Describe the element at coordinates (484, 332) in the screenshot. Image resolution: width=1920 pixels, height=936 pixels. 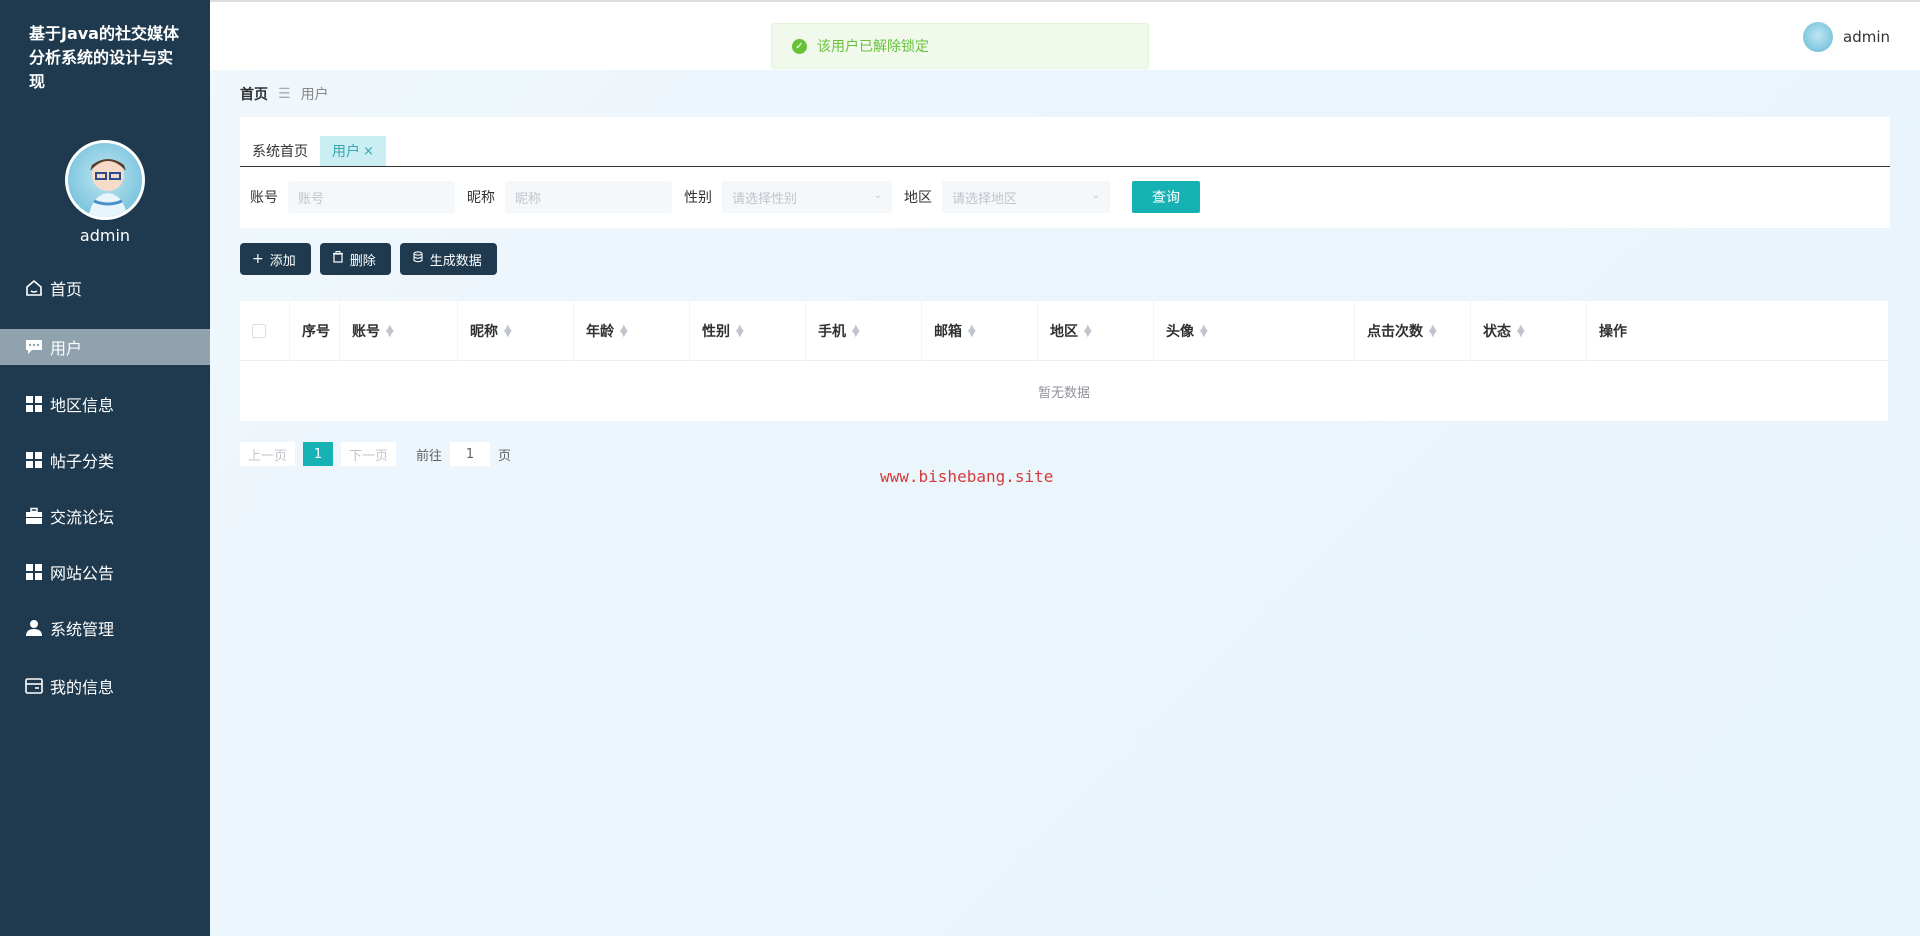
I see `column-label: 昵称` at that location.